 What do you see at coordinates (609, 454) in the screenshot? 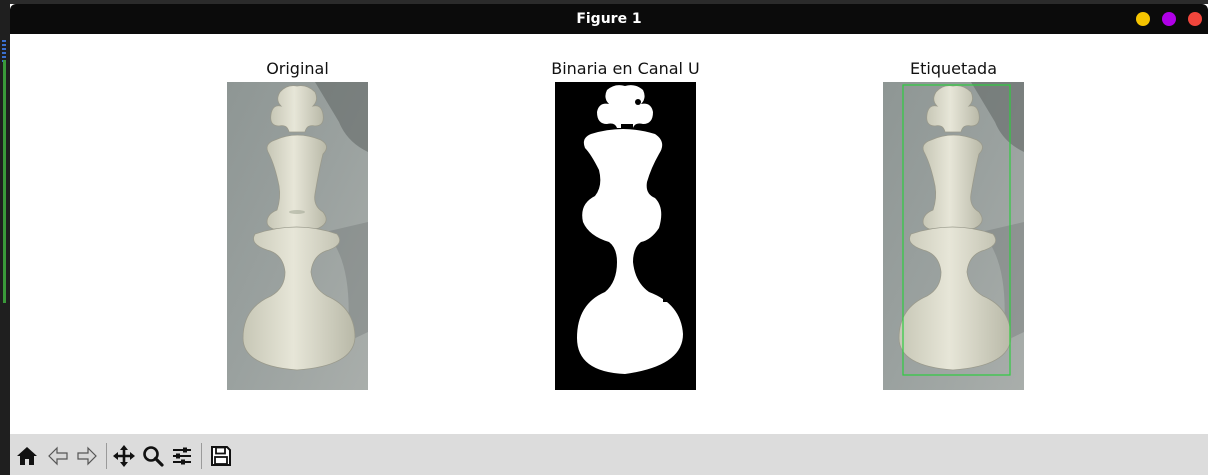
I see `navigation-toolbar` at bounding box center [609, 454].